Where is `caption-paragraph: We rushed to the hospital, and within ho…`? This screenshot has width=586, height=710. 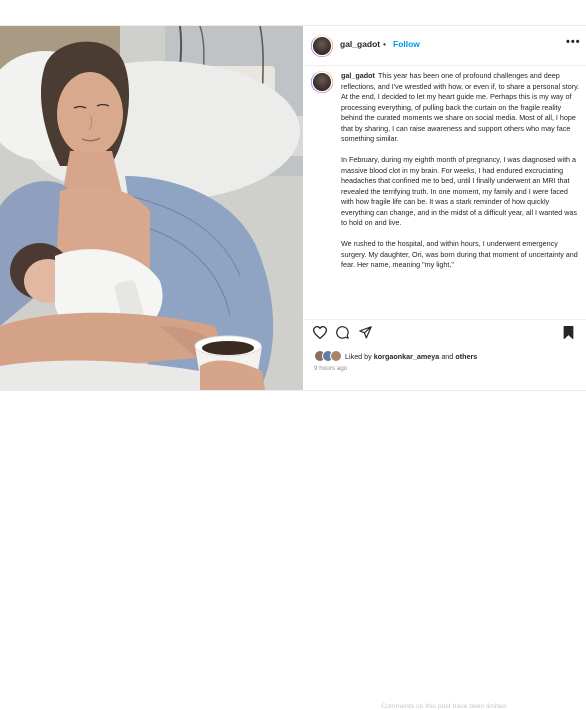
caption-paragraph: We rushed to the hospital, and within ho… is located at coordinates (459, 254).